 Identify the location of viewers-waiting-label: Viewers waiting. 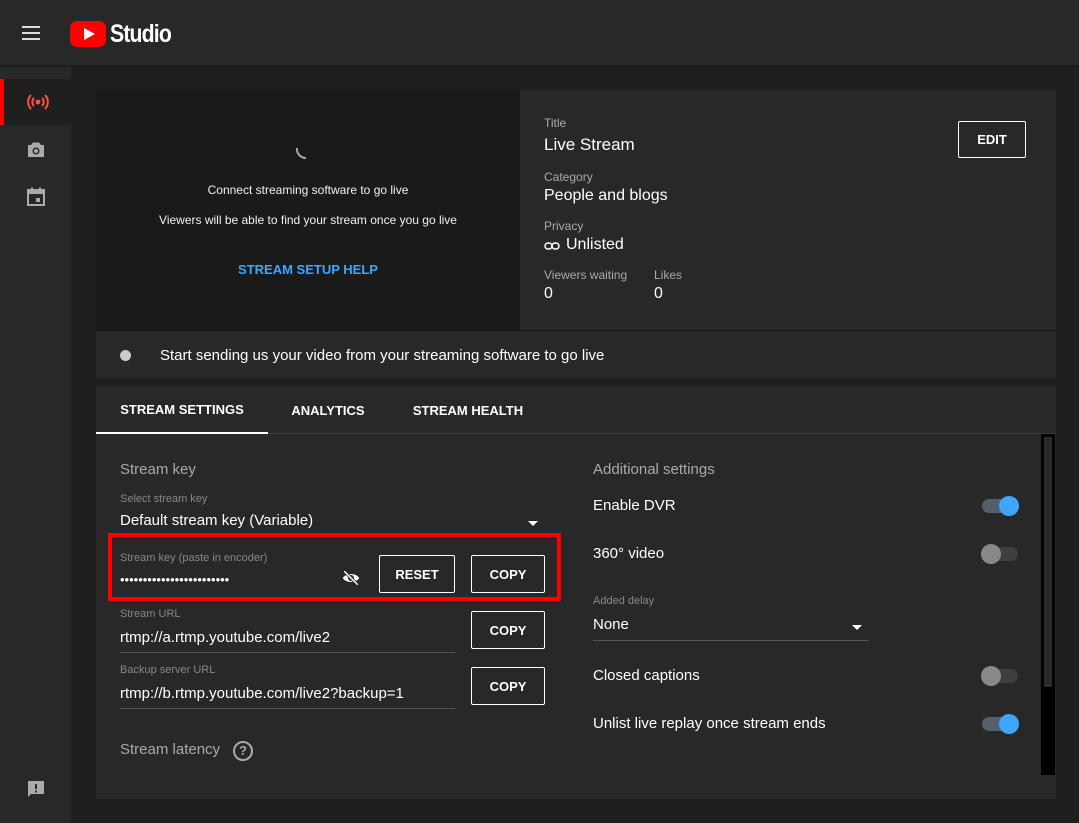
(586, 275).